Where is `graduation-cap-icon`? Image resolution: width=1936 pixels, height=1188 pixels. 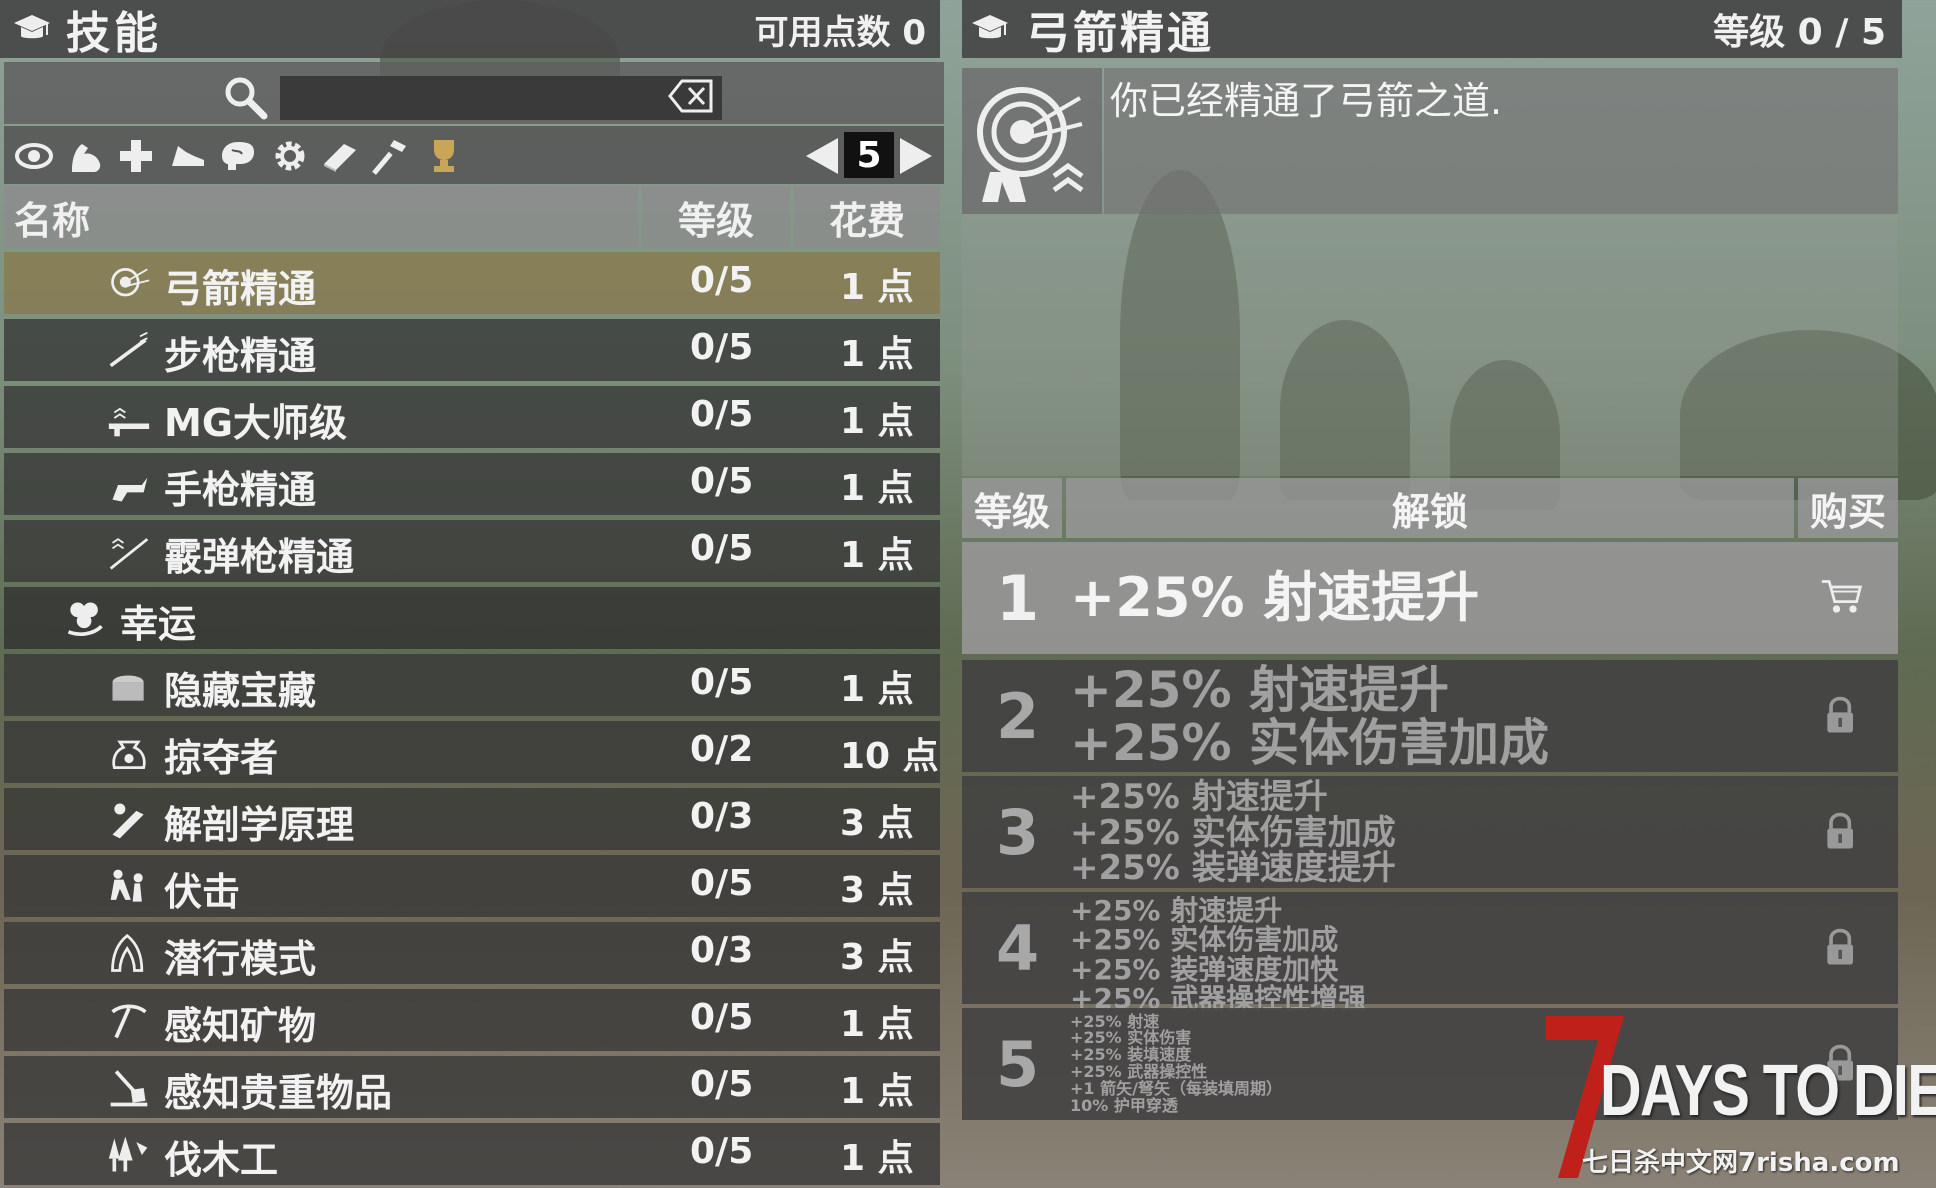 graduation-cap-icon is located at coordinates (990, 27).